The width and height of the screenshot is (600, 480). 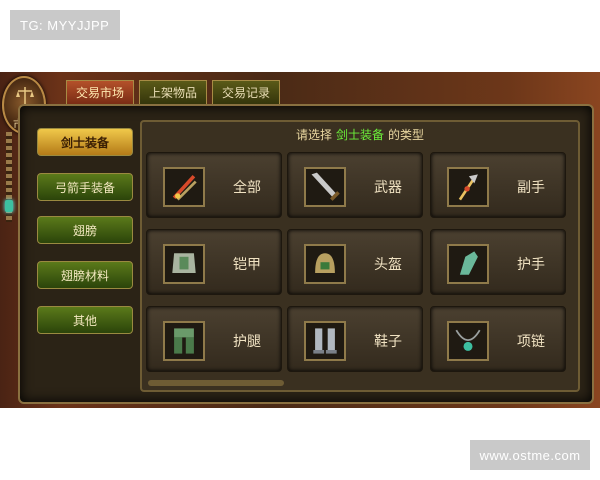 What do you see at coordinates (85, 230) in the screenshot?
I see `sidebar-item-wings: 翅膀` at bounding box center [85, 230].